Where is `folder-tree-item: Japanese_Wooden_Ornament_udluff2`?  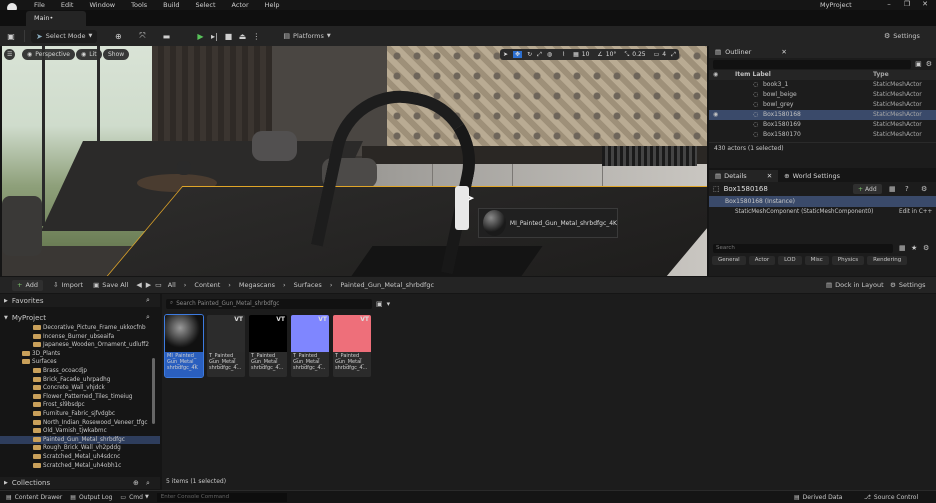 folder-tree-item: Japanese_Wooden_Ornament_udluff2 is located at coordinates (80, 345).